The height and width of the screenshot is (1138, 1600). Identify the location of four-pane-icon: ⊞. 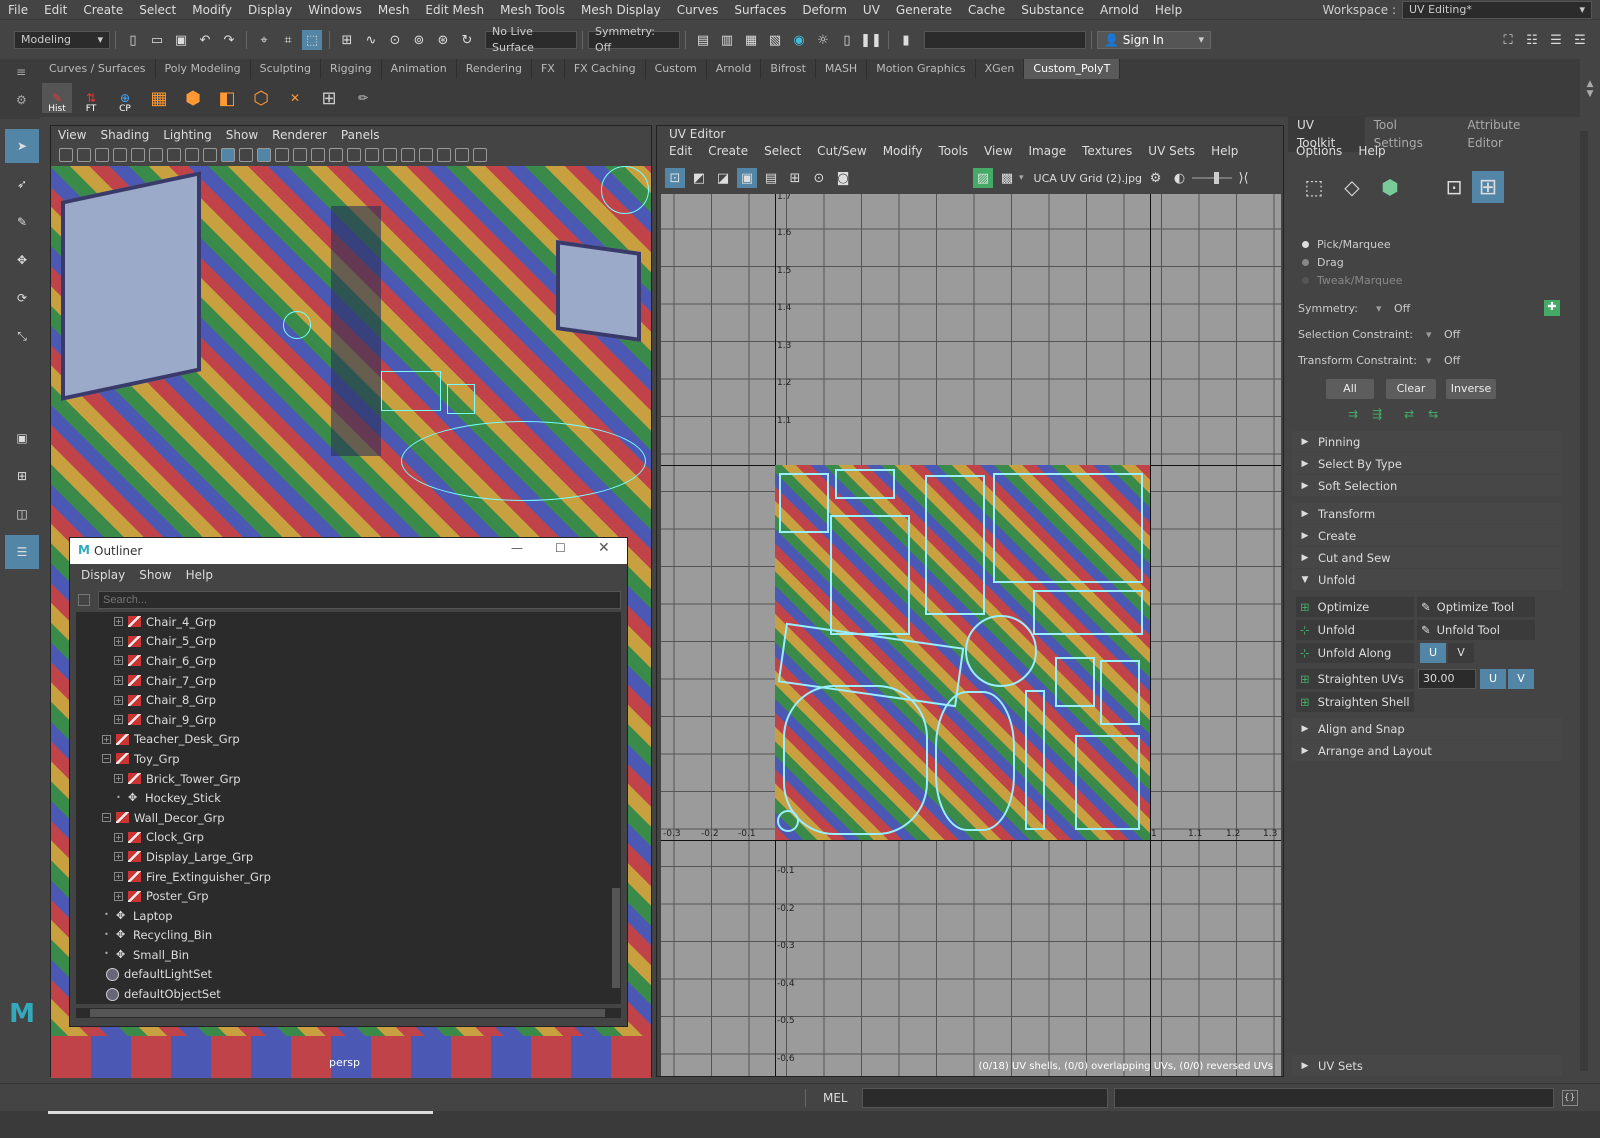
(22, 476).